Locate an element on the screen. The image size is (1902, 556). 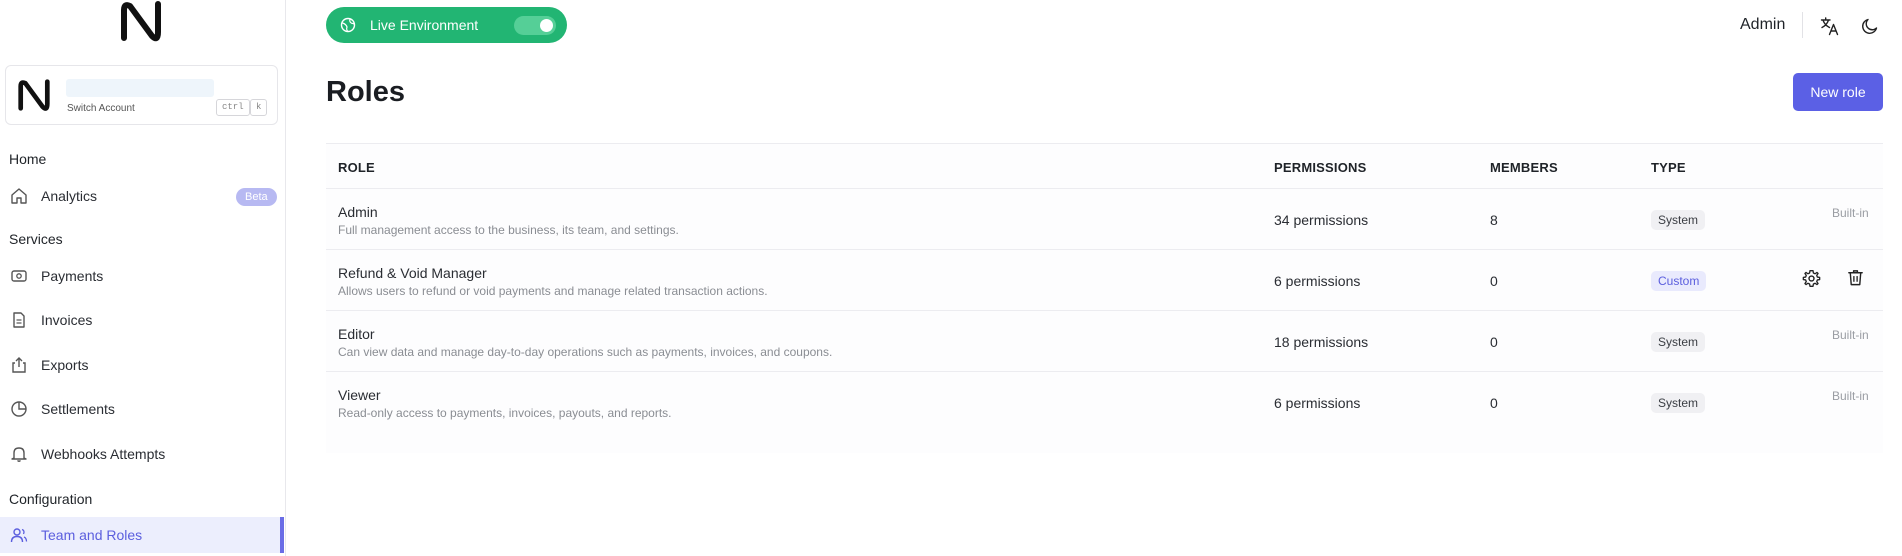
role-permissions: 34 permissions is located at coordinates (1321, 220).